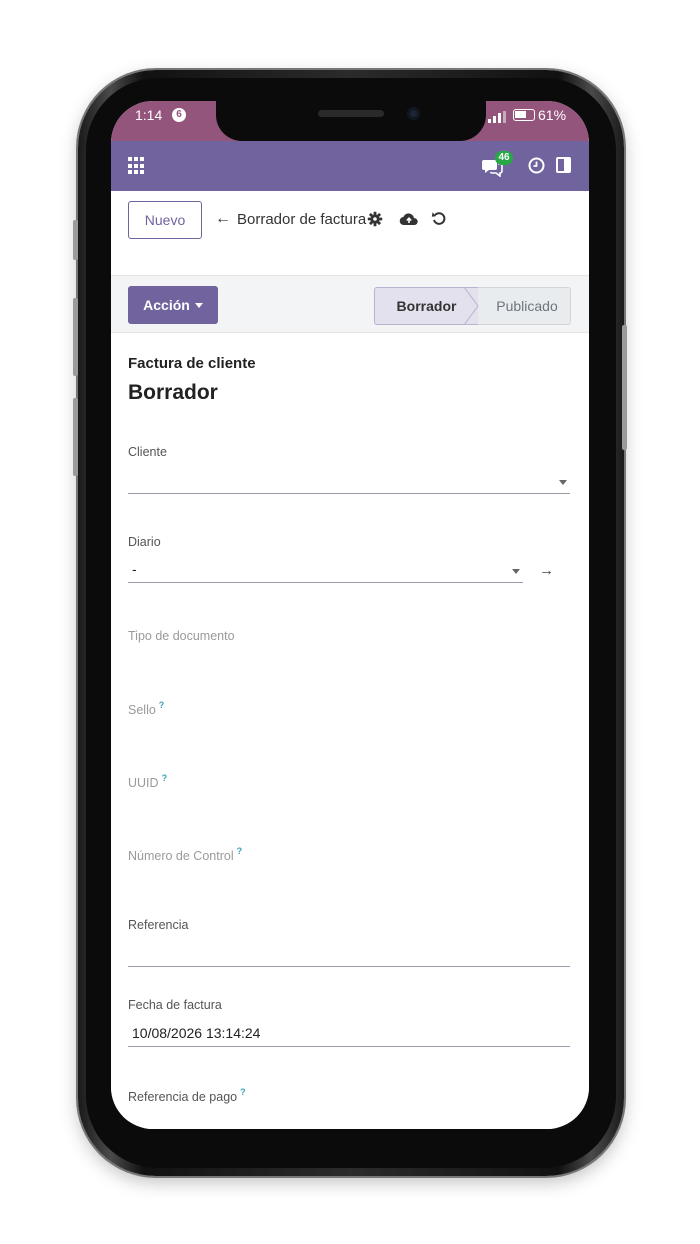 The height and width of the screenshot is (1244, 700). What do you see at coordinates (173, 392) in the screenshot?
I see `document-state-title: Borrador` at bounding box center [173, 392].